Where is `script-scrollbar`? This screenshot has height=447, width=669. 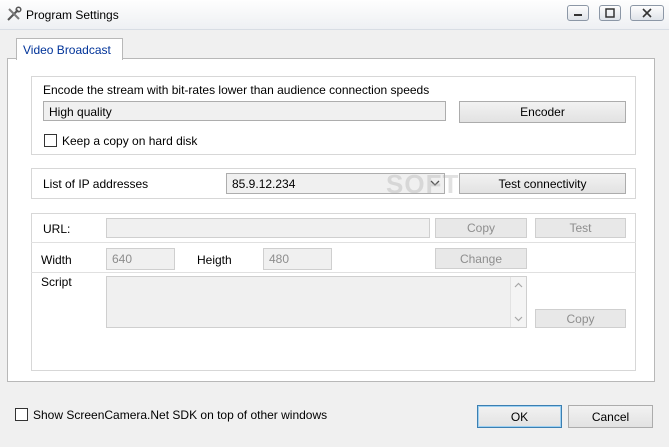 script-scrollbar is located at coordinates (518, 302).